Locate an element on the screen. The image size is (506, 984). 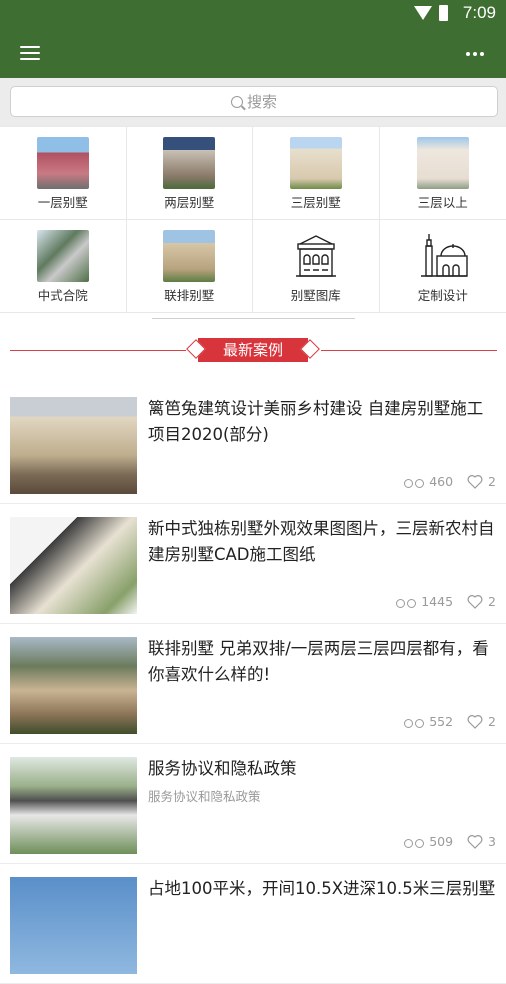
category-townhouse: 联排别墅 is located at coordinates (190, 266).